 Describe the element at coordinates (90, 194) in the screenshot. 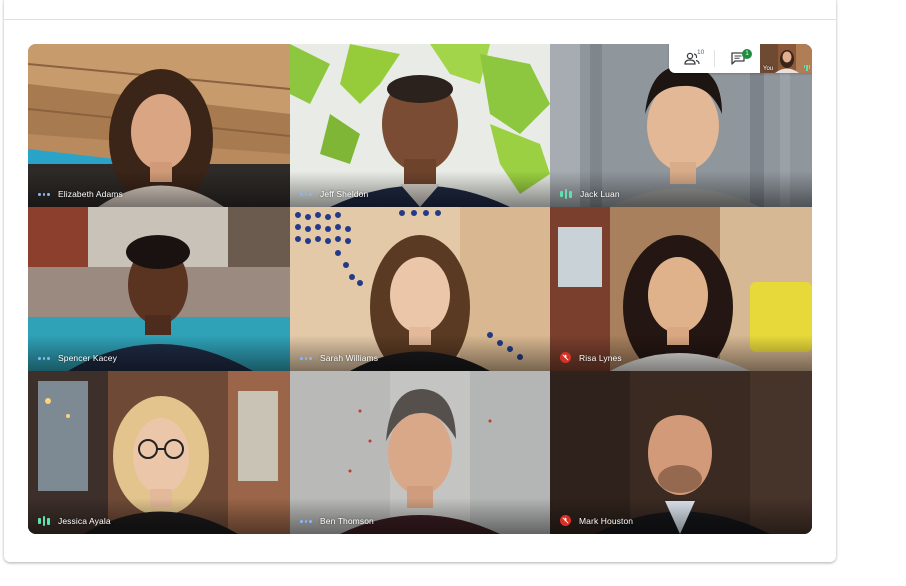

I see `participant-name: Elizabeth Adams` at that location.